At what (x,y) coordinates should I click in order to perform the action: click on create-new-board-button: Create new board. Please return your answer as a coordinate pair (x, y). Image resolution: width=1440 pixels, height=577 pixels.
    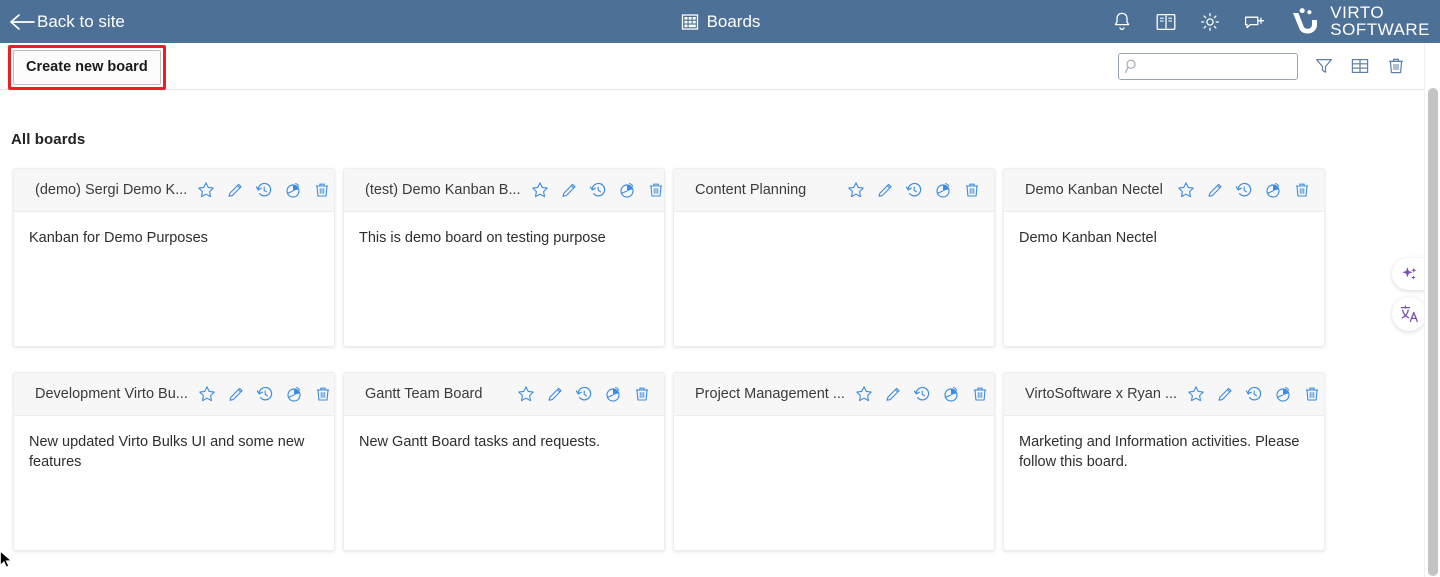
    Looking at the image, I should click on (87, 67).